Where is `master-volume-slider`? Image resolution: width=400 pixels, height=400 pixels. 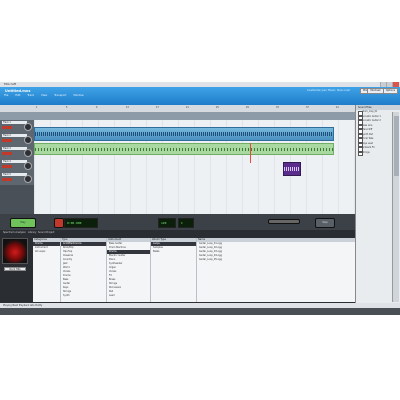
master-volume-slider is located at coordinates (284, 221).